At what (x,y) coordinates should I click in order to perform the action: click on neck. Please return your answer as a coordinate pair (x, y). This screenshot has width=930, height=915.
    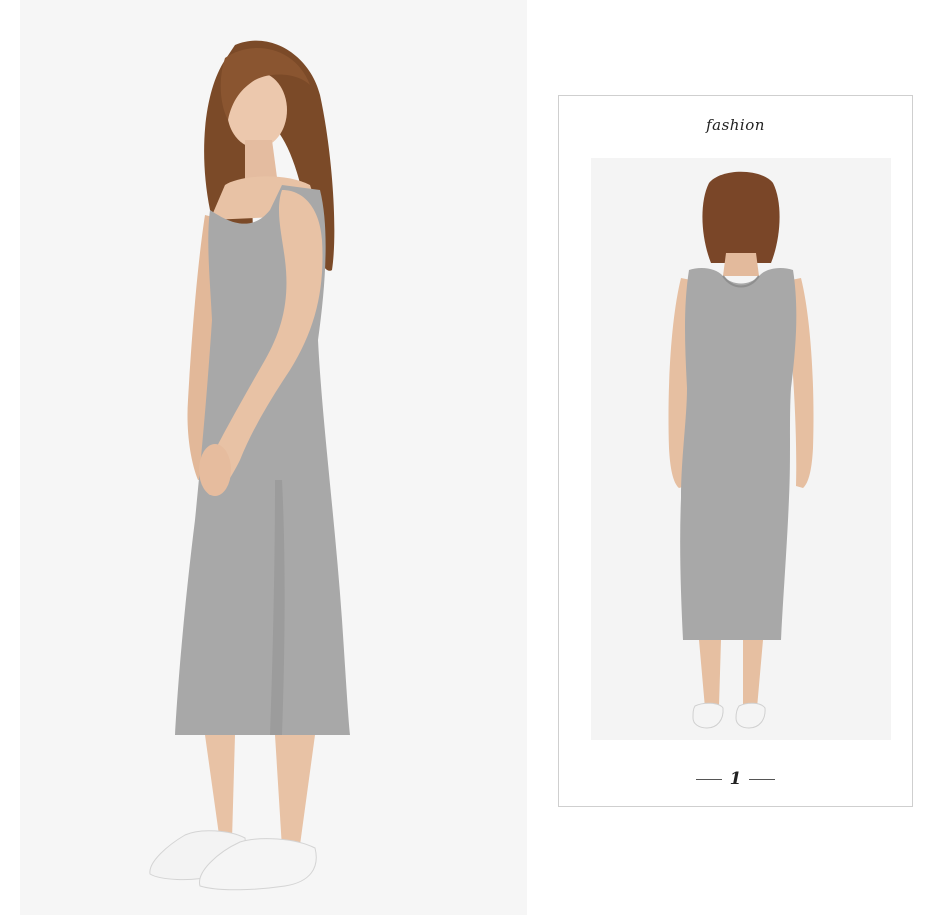
    Looking at the image, I should click on (741, 264).